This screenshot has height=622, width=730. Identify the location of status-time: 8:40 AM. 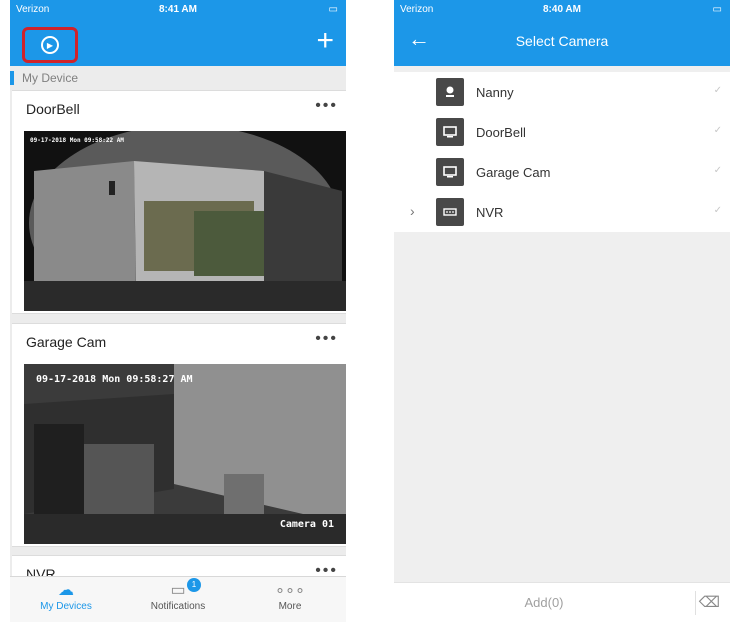
(562, 9).